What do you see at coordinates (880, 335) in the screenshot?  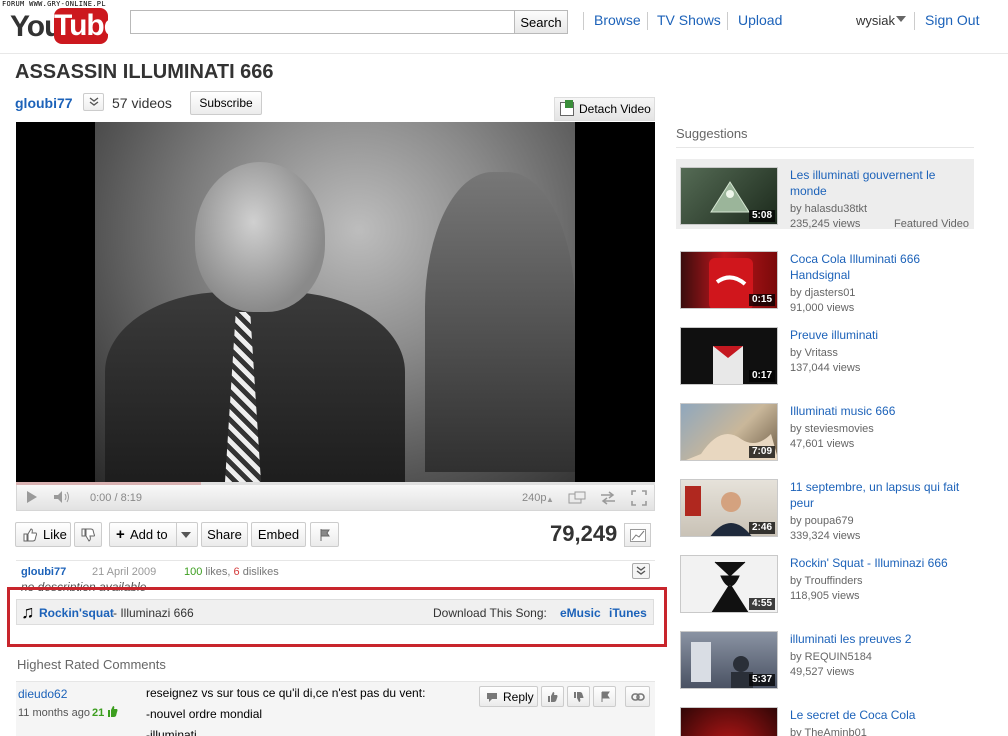 I see `suggestion-title-link: Preuve illuminati` at bounding box center [880, 335].